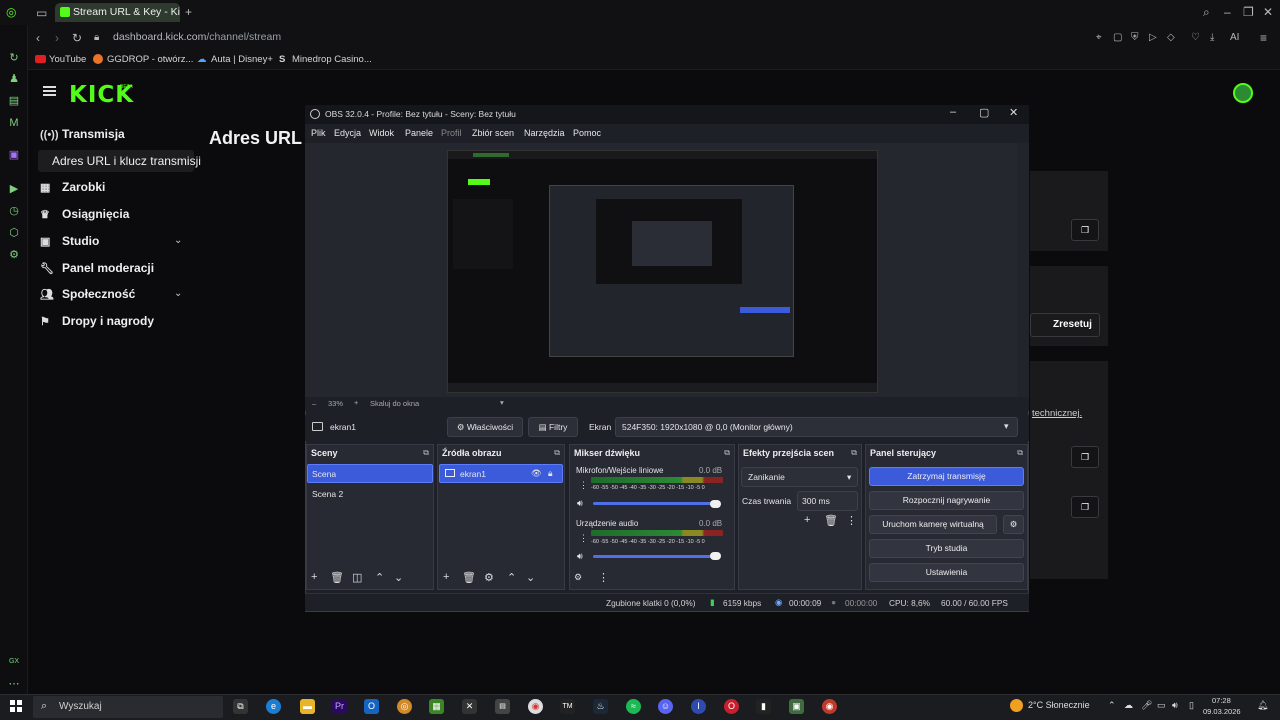 The image size is (1280, 720). I want to click on app-icon: ▤, so click(502, 706).